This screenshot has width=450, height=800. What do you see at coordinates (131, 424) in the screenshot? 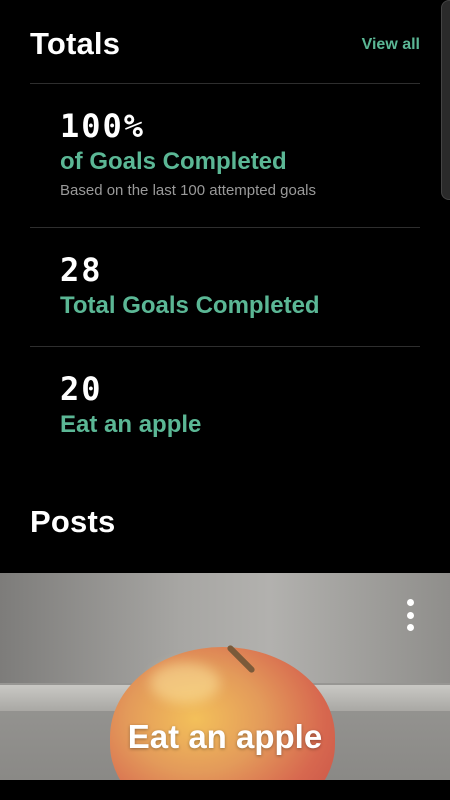
I see `stat-label: Eat an apple` at bounding box center [131, 424].